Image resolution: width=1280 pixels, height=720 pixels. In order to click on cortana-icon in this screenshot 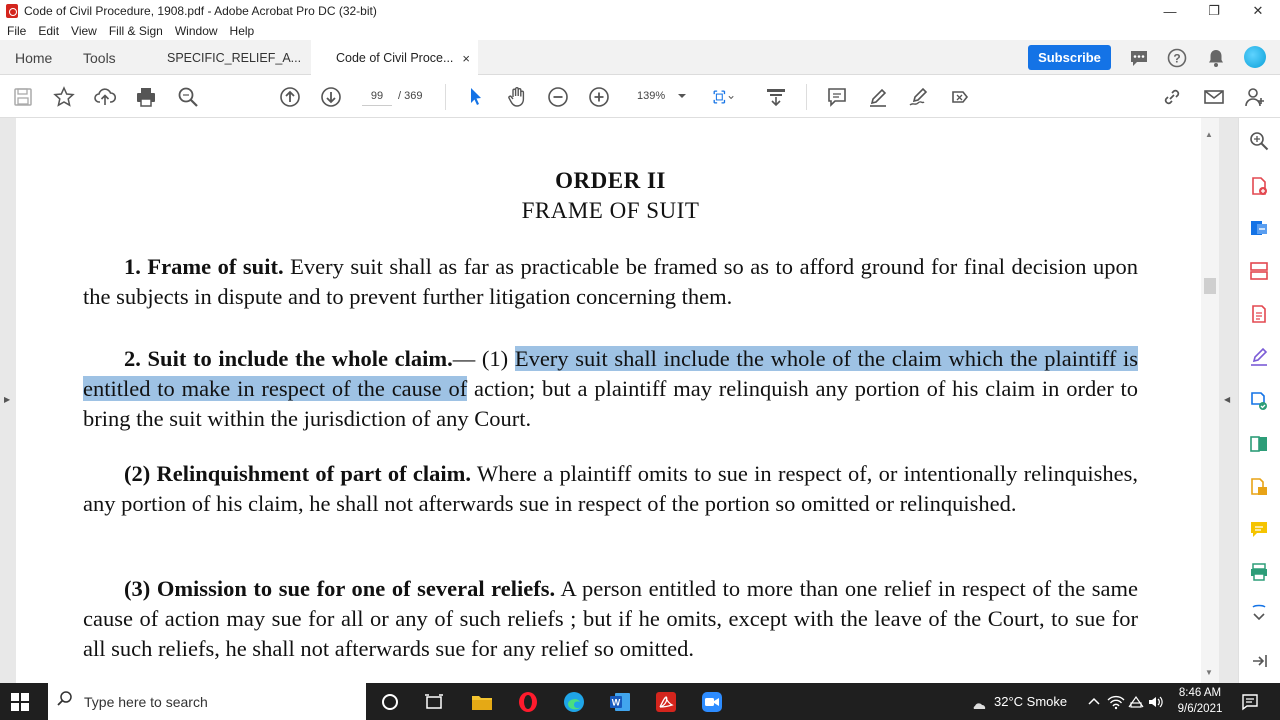, I will do `click(390, 702)`.